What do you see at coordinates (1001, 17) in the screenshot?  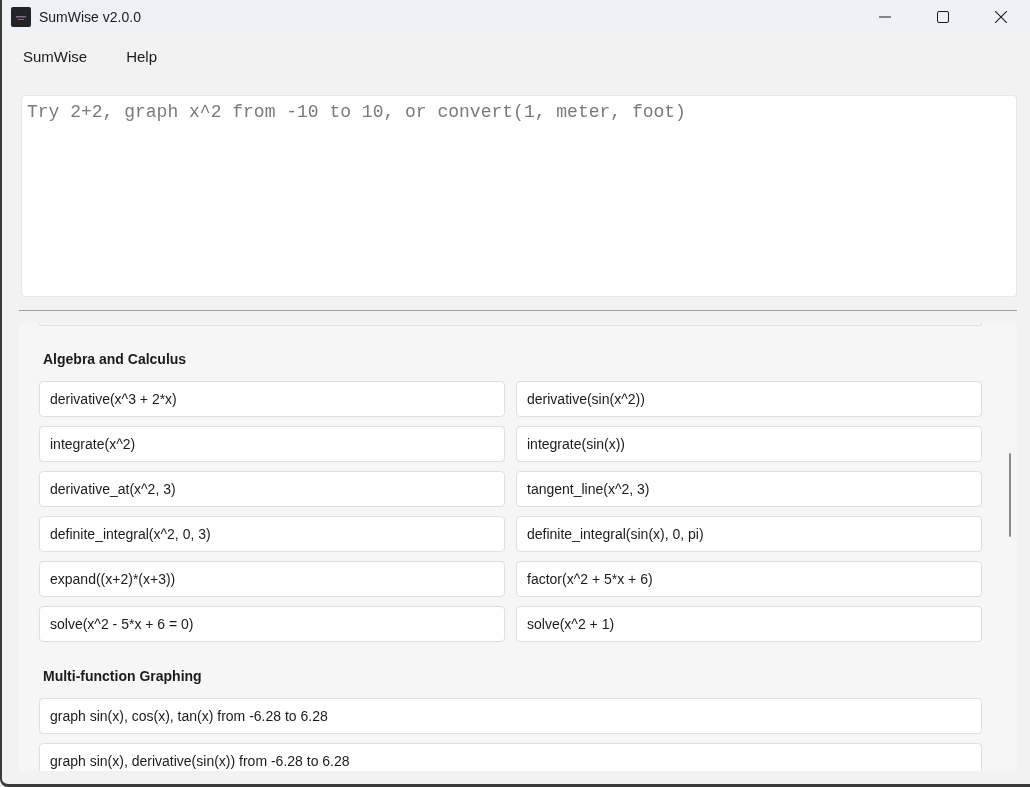 I see `close-icon` at bounding box center [1001, 17].